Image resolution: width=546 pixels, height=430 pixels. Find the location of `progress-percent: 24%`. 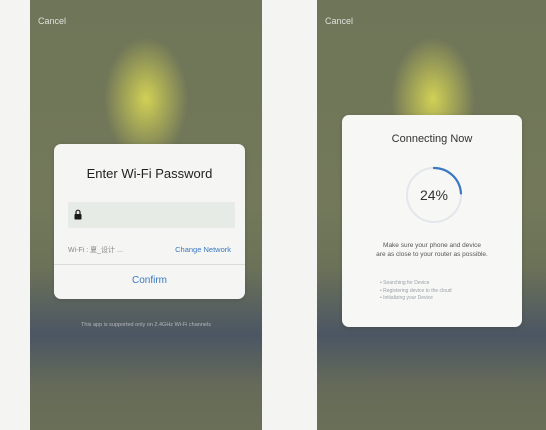

progress-percent: 24% is located at coordinates (434, 195).